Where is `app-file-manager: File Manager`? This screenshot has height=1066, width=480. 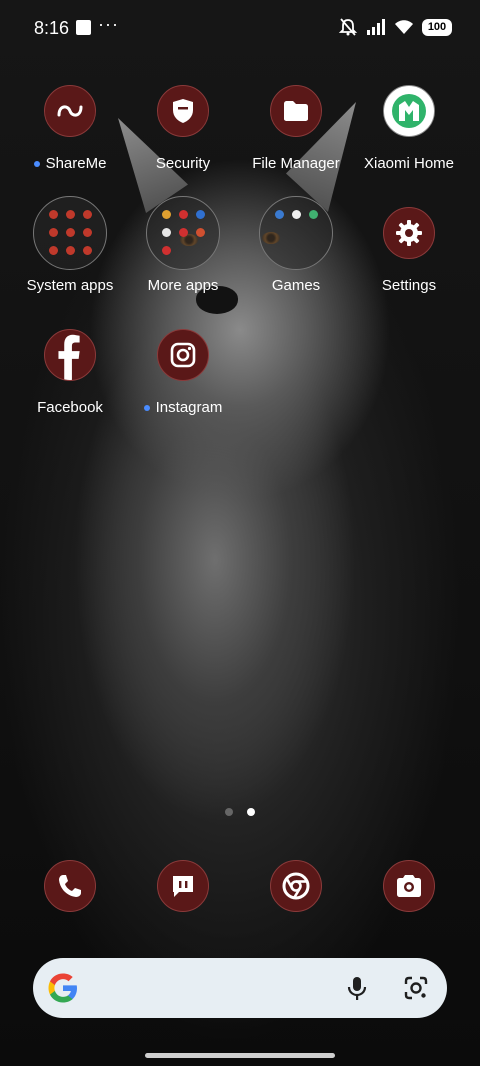 app-file-manager: File Manager is located at coordinates (296, 128).